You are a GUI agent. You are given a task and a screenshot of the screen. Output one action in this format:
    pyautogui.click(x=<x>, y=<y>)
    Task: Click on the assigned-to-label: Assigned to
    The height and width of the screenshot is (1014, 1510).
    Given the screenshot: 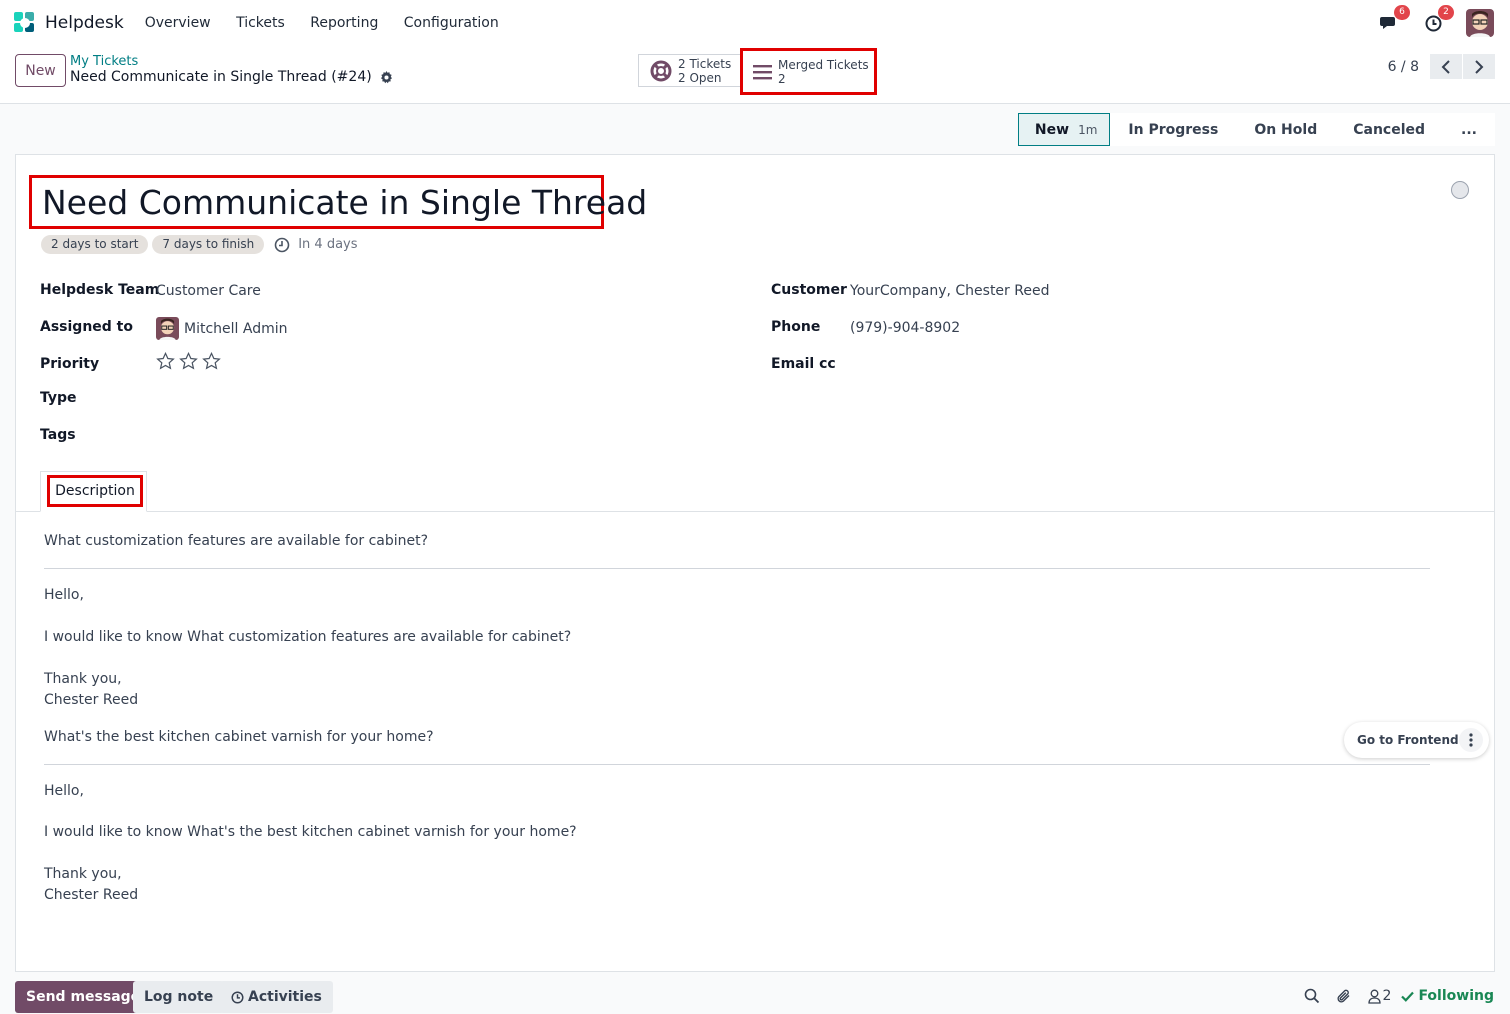 What is the action you would take?
    pyautogui.click(x=86, y=327)
    